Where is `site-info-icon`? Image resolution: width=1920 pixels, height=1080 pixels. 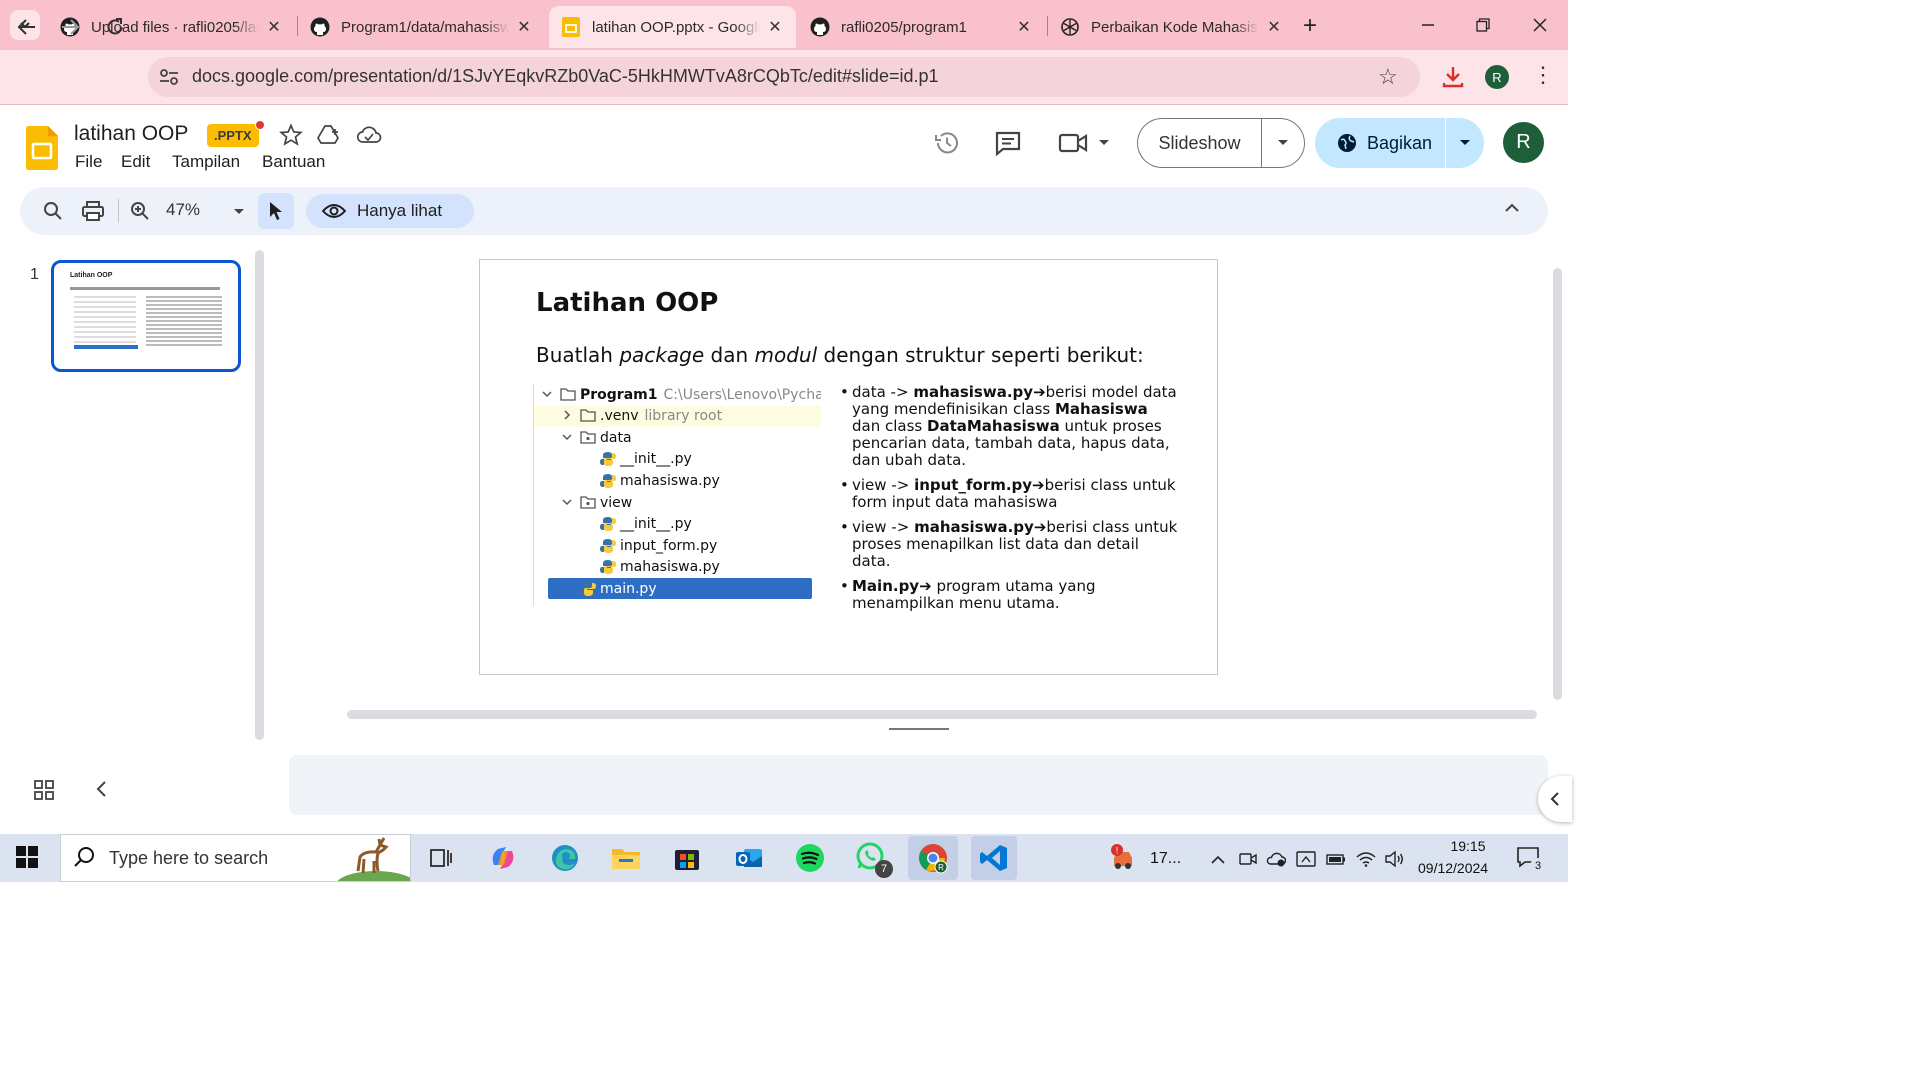
site-info-icon is located at coordinates (170, 77).